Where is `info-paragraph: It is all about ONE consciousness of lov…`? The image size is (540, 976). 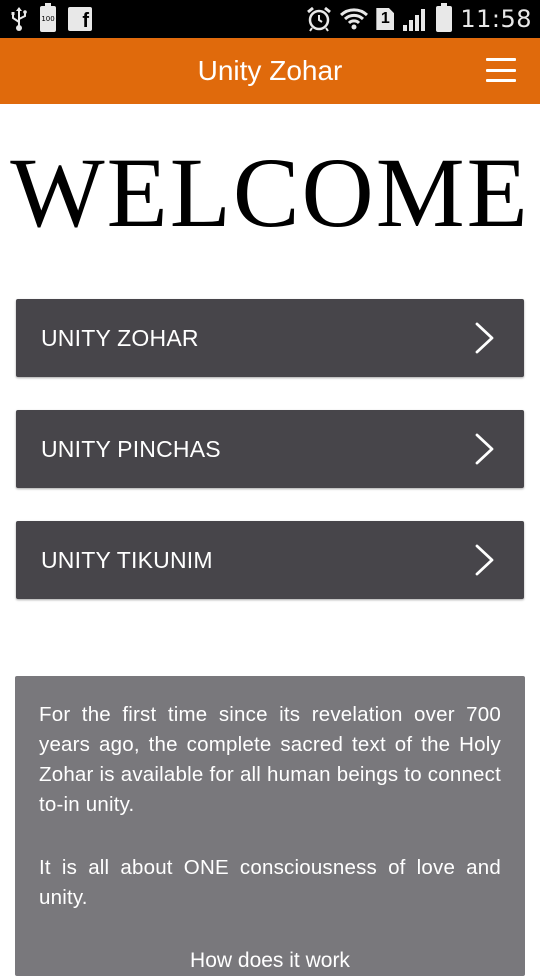
info-paragraph: It is all about ONE consciousness of lov… is located at coordinates (270, 882).